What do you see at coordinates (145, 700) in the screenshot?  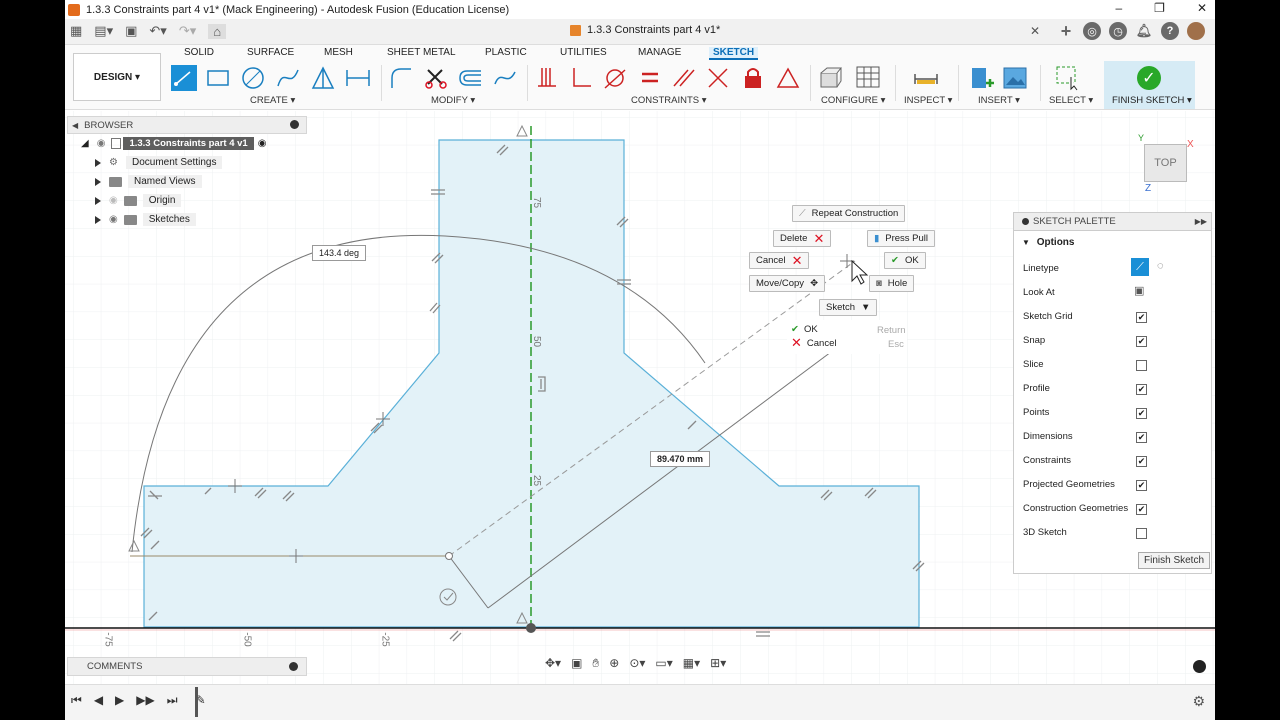 I see `step-forward-icon: ▶▶` at bounding box center [145, 700].